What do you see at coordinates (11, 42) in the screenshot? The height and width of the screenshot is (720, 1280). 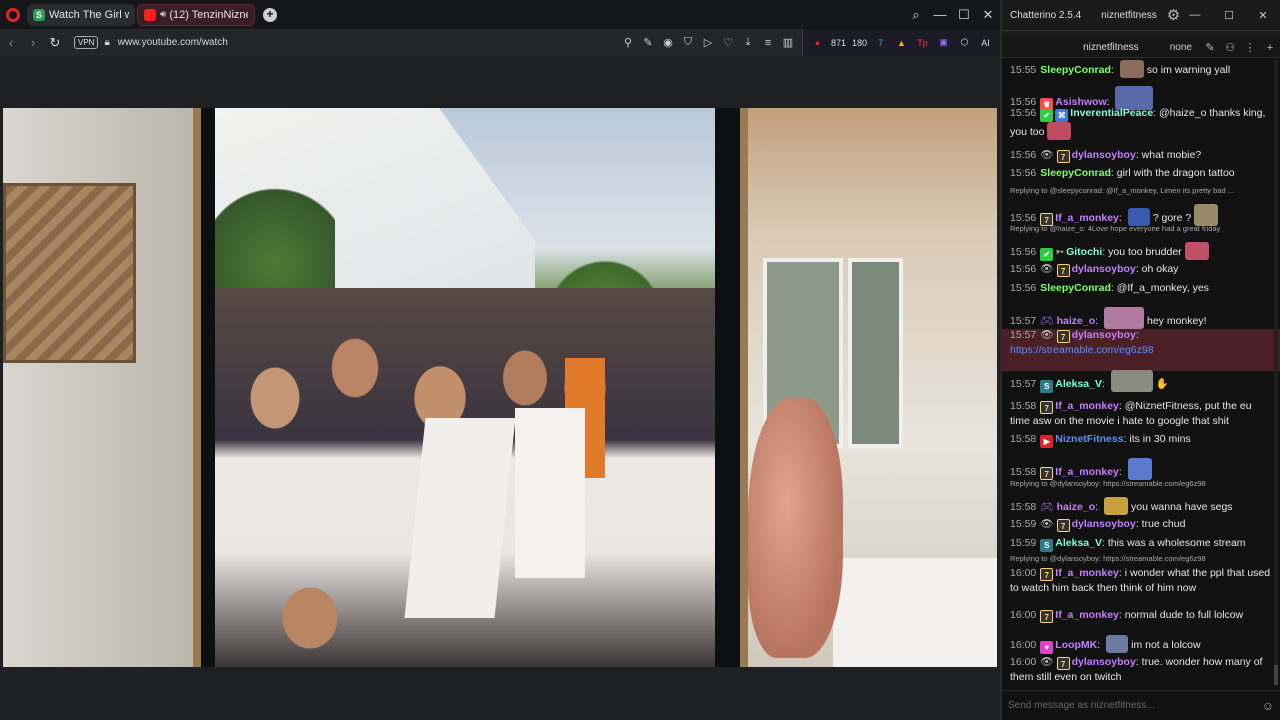 I see `back-icon: ‹` at bounding box center [11, 42].